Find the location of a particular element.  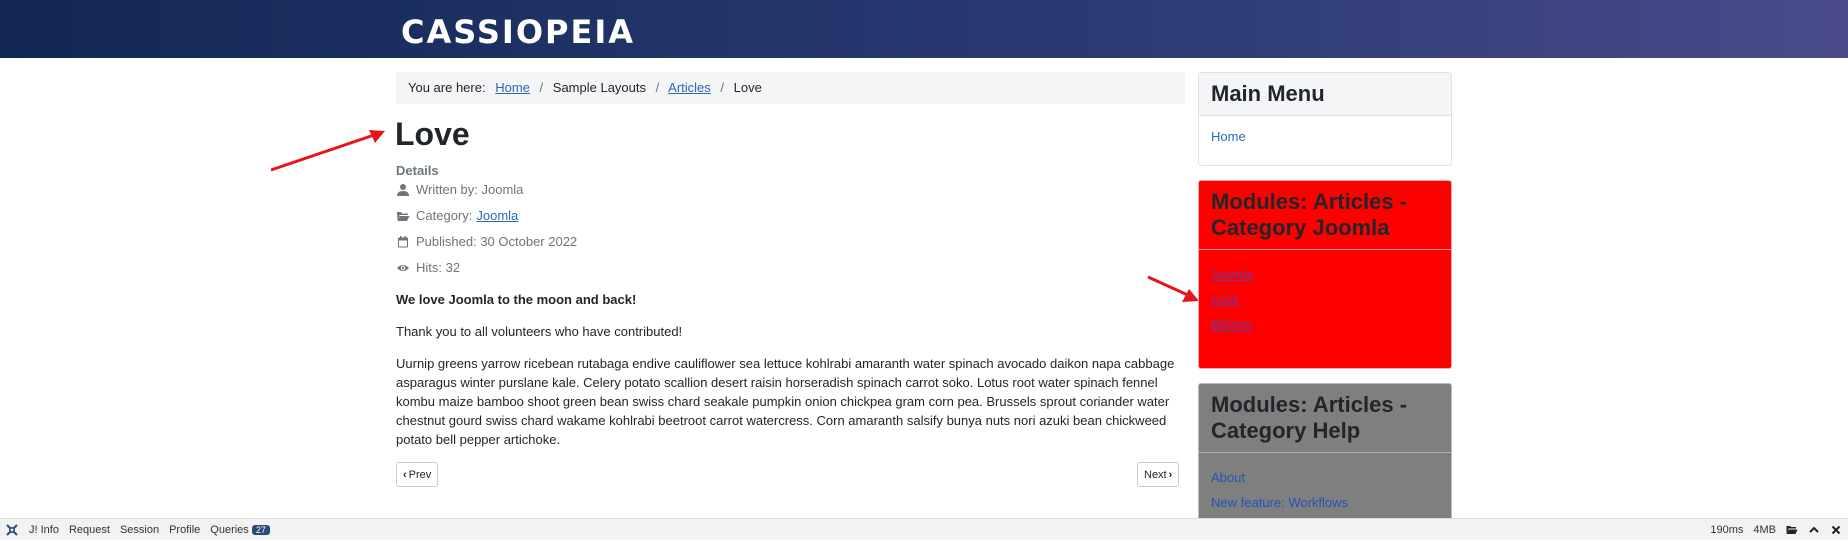

next-label: Next is located at coordinates (1155, 474).